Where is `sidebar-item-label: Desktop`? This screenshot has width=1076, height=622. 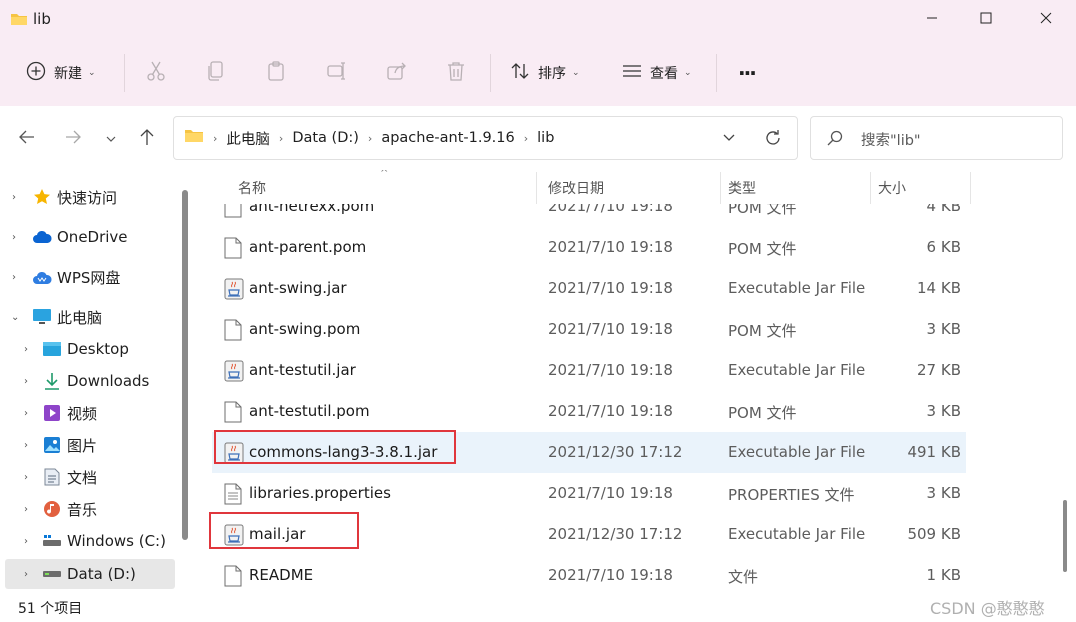 sidebar-item-label: Desktop is located at coordinates (98, 349).